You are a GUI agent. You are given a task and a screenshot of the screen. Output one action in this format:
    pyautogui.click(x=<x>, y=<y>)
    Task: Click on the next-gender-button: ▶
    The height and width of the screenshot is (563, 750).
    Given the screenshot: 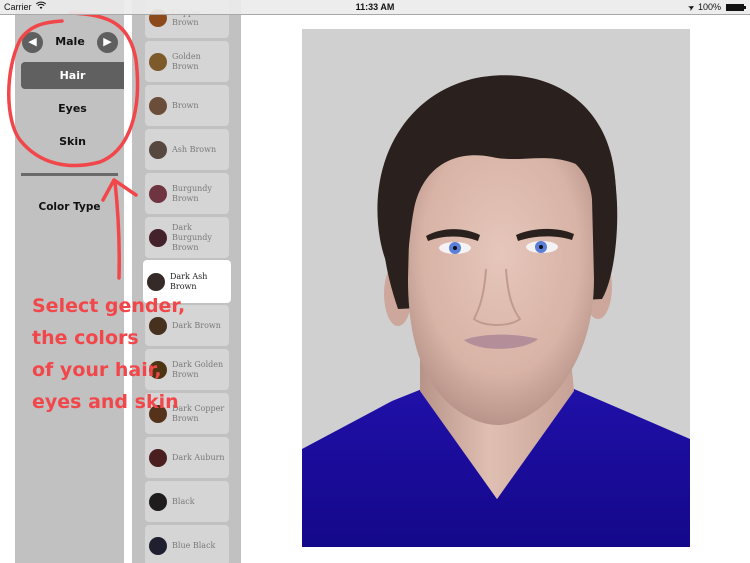 What is the action you would take?
    pyautogui.click(x=107, y=42)
    